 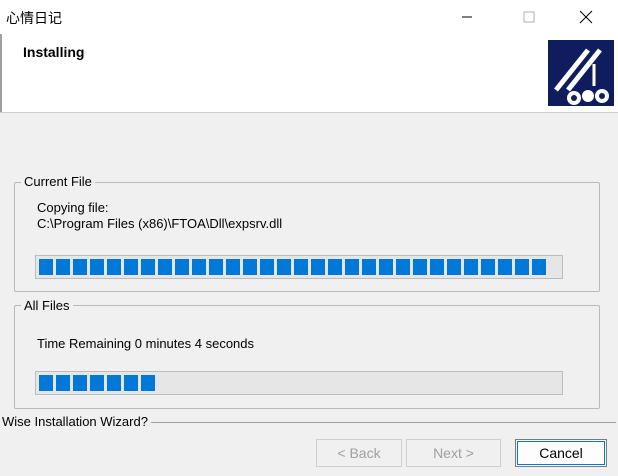 I want to click on back-button-label: < Back, so click(x=359, y=453).